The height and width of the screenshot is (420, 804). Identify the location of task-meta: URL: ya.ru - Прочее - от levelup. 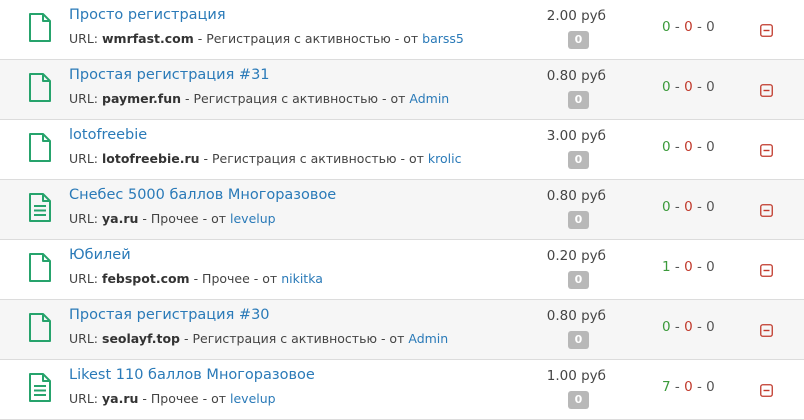
(172, 218).